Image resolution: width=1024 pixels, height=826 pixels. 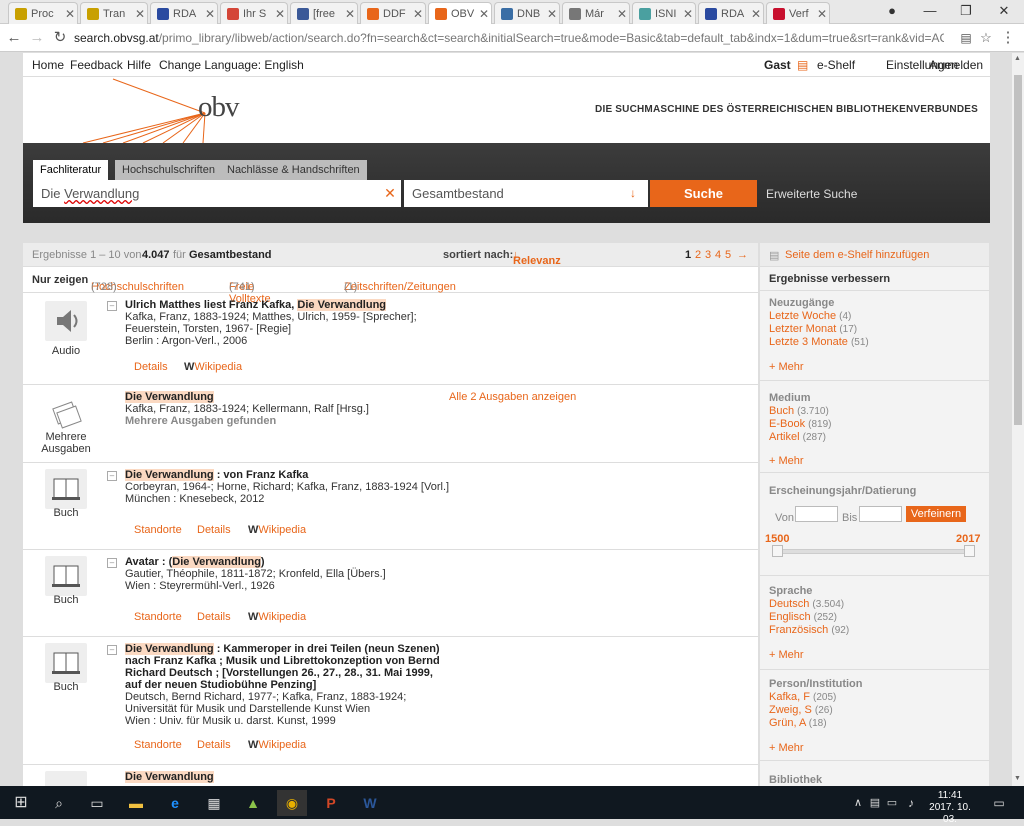 I want to click on scope-arrow-icon: ↓, so click(x=633, y=193).